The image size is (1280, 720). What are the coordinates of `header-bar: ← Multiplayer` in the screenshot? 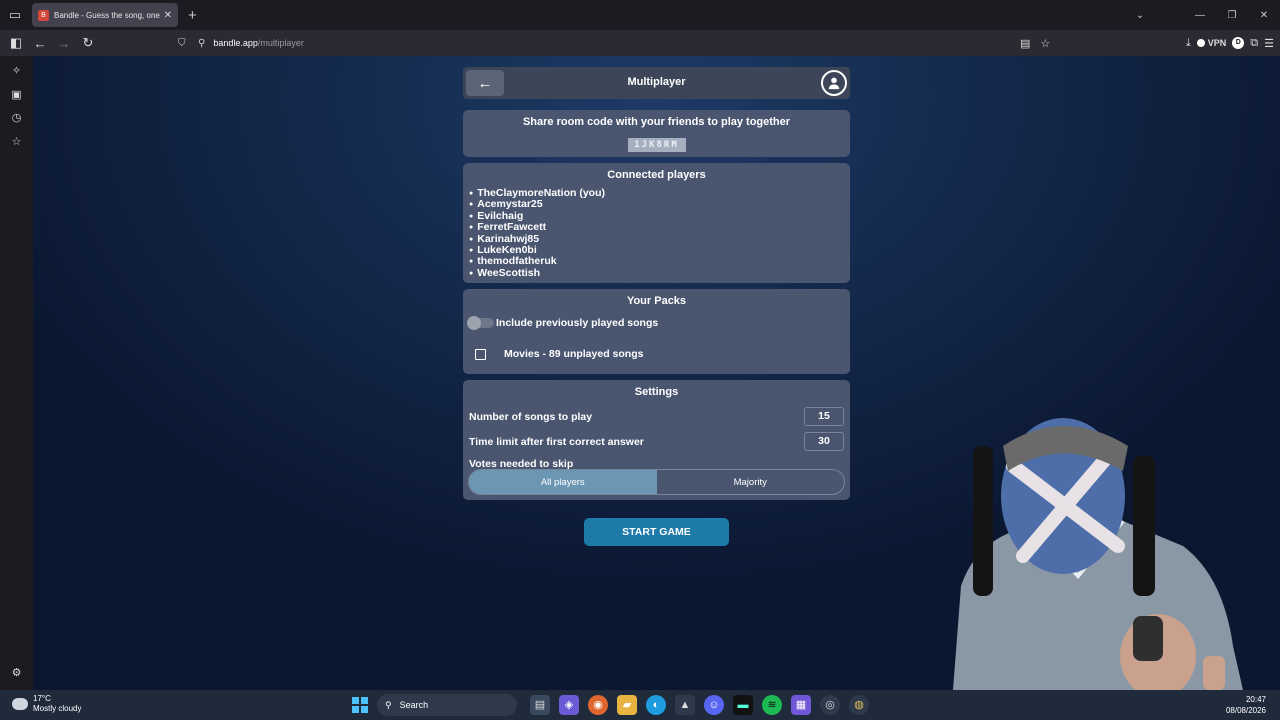 It's located at (656, 83).